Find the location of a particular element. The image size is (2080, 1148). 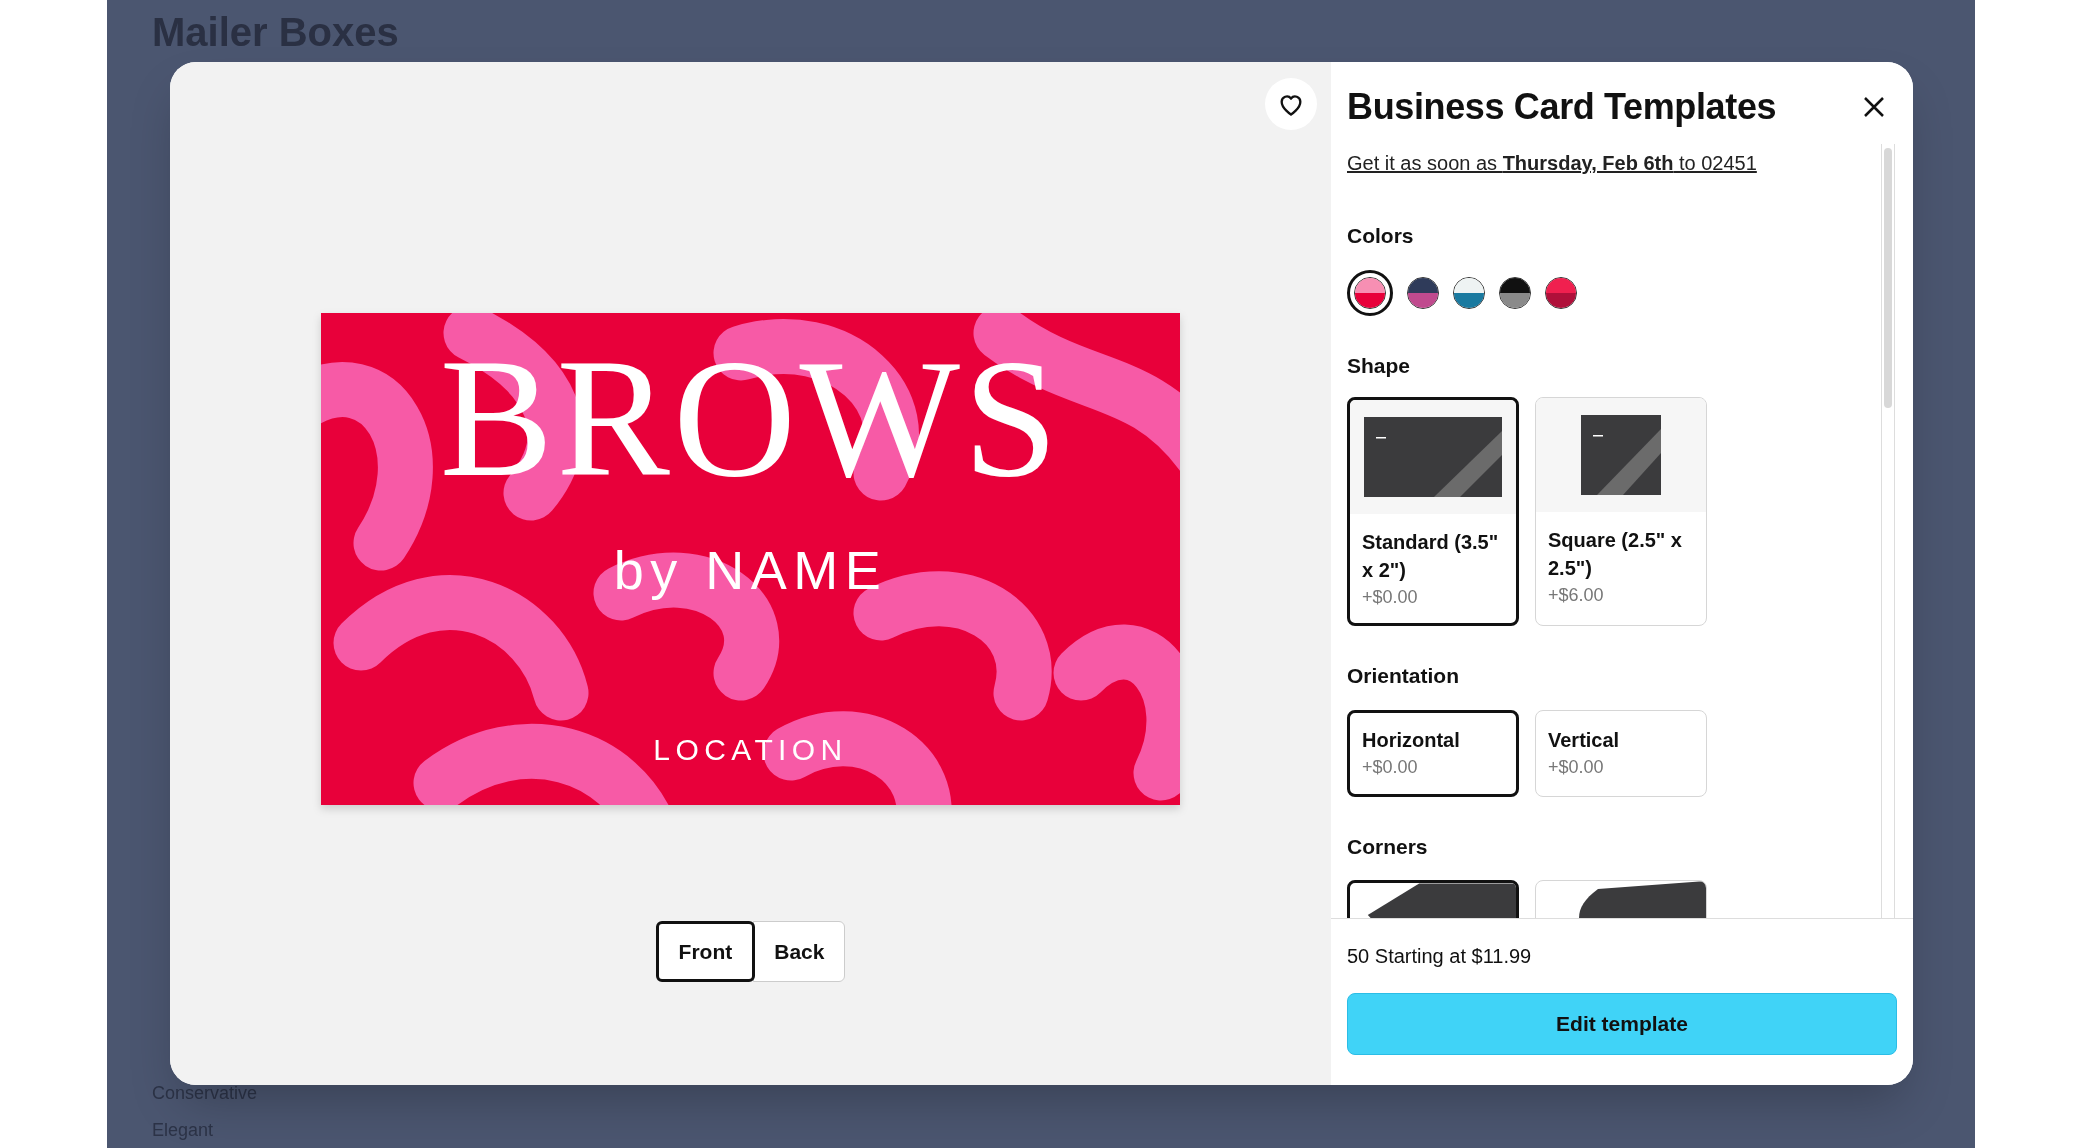

colors-heading: Colors is located at coordinates (1381, 236).